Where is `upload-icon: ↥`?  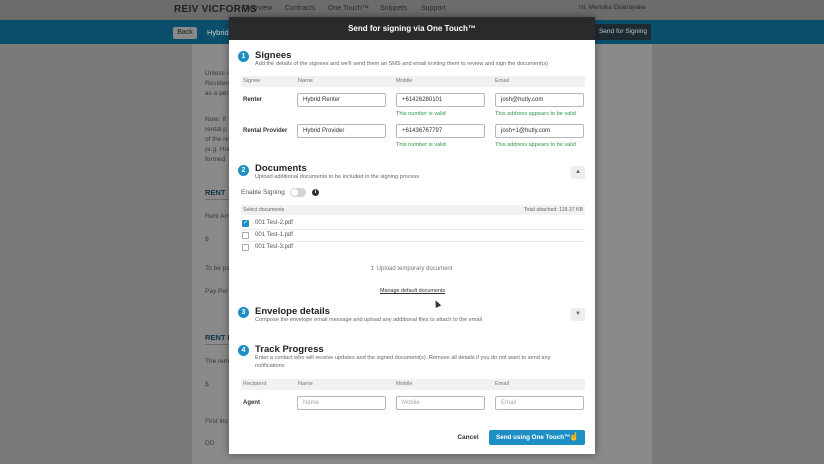 upload-icon: ↥ is located at coordinates (373, 269).